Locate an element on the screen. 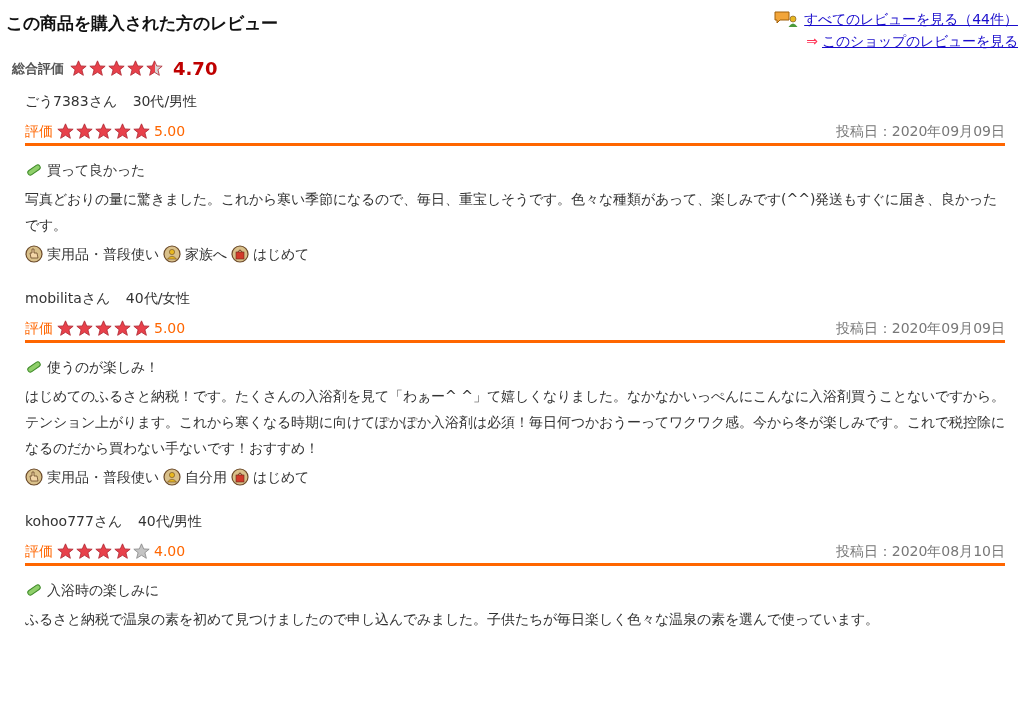  review-headline: 使うのが楽しみ！ is located at coordinates (103, 367).